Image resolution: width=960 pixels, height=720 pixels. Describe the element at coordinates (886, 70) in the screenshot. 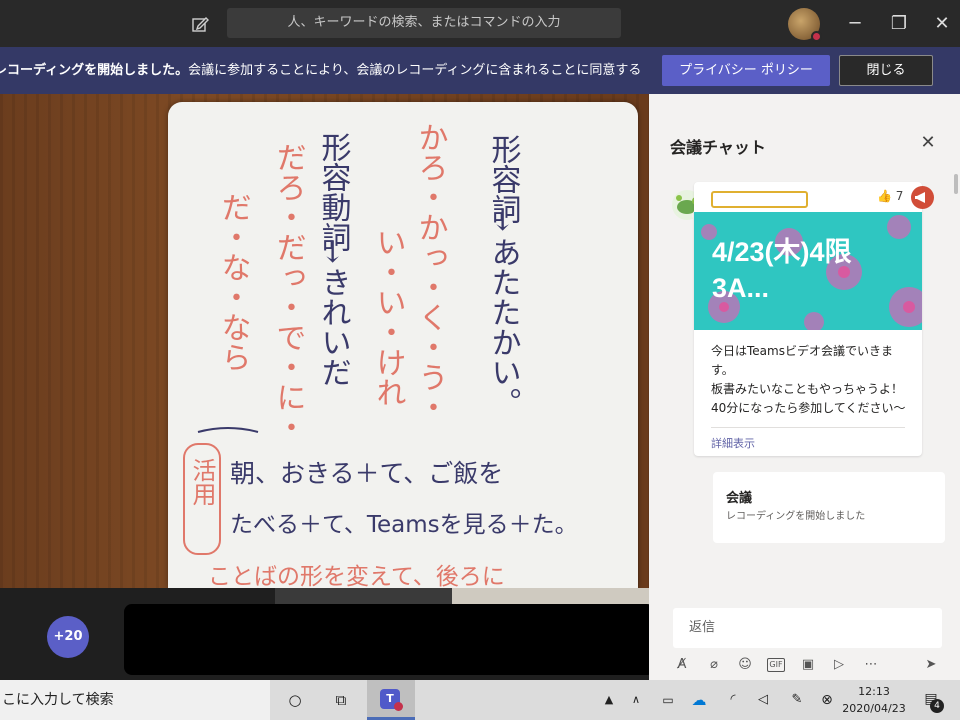

I see `close-banner-button: 閉じる` at that location.